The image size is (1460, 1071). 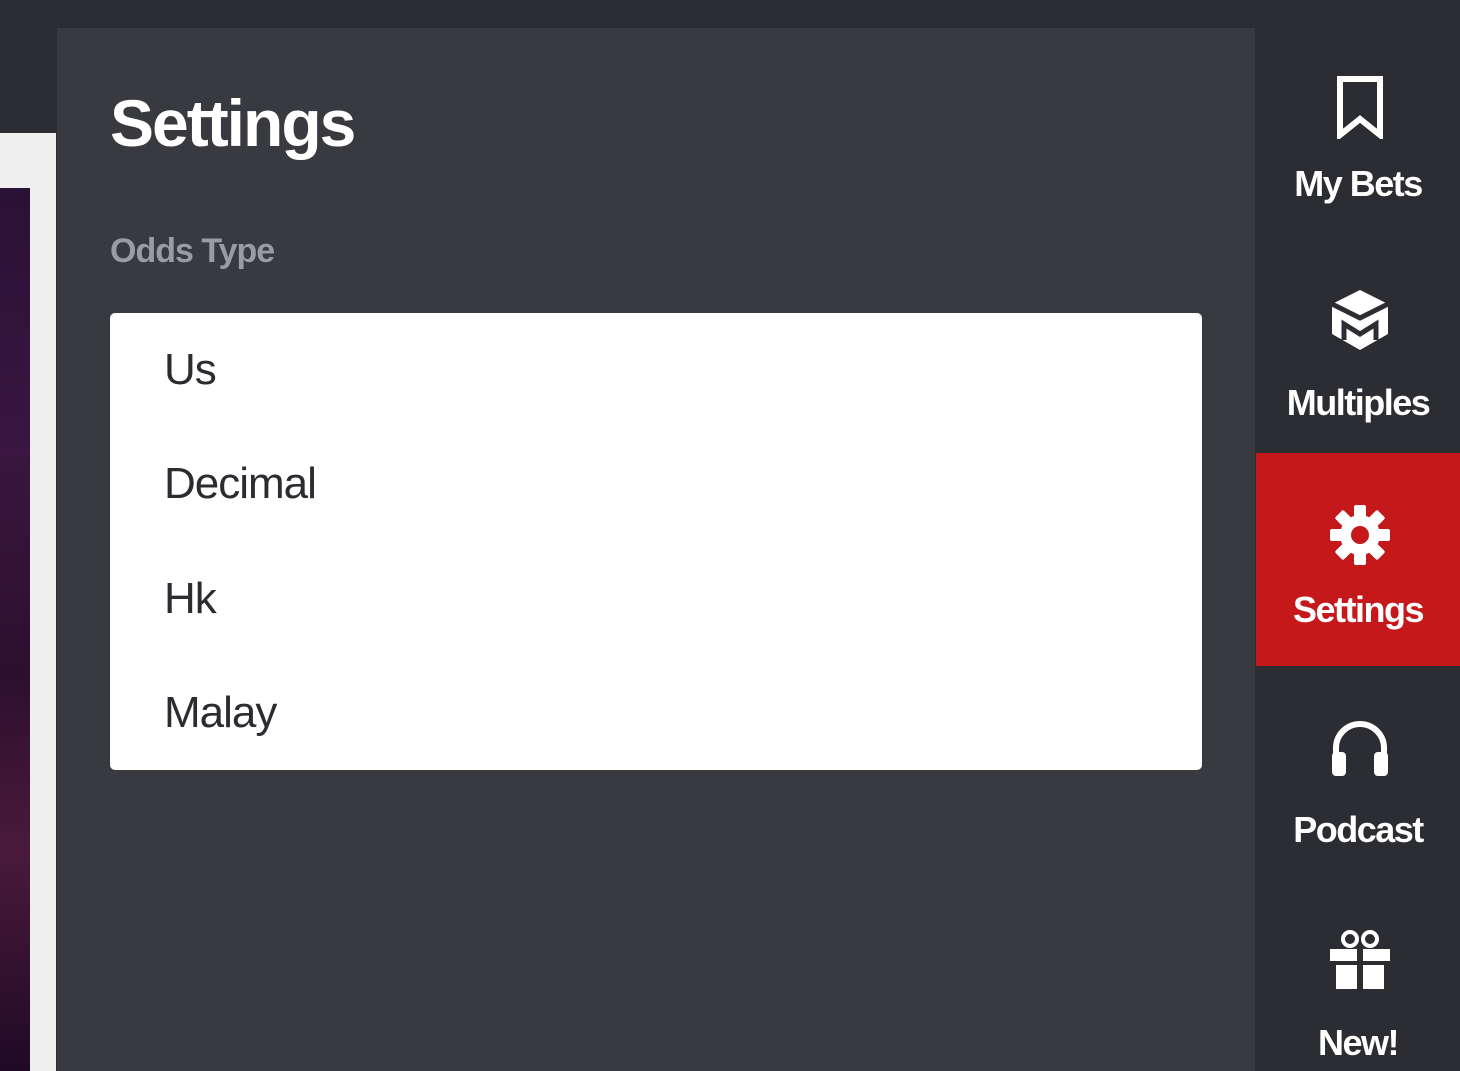 I want to click on nav-item-new: New!, so click(x=1358, y=975).